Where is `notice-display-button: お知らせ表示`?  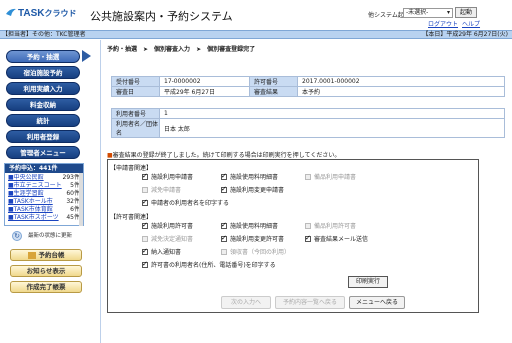 notice-display-button: お知らせ表示 is located at coordinates (46, 271).